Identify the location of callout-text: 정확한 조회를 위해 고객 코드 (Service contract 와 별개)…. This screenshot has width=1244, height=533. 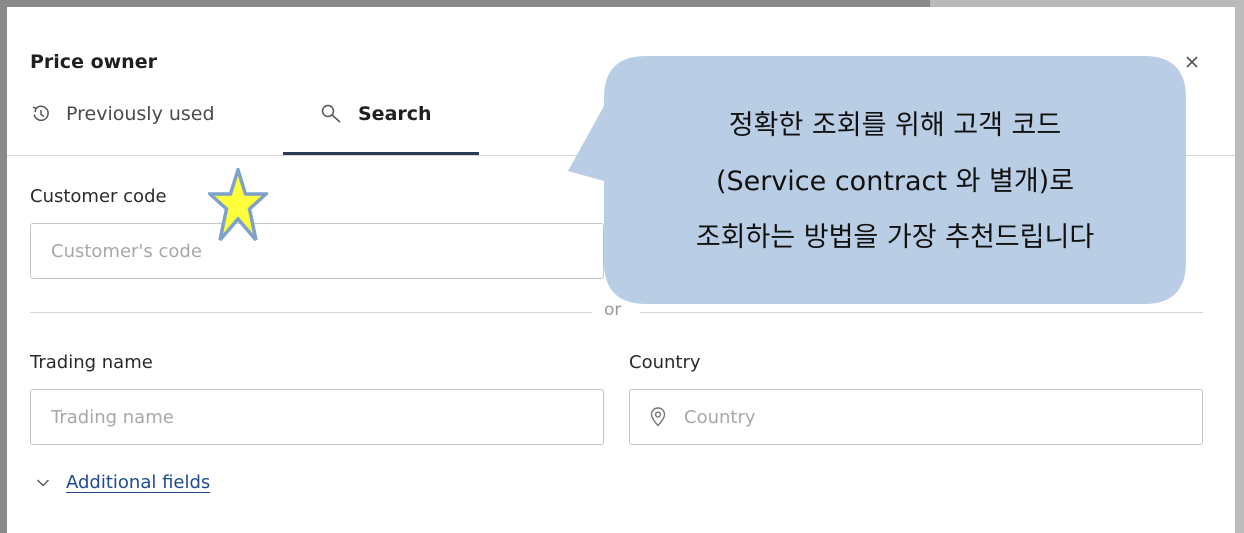
(895, 182).